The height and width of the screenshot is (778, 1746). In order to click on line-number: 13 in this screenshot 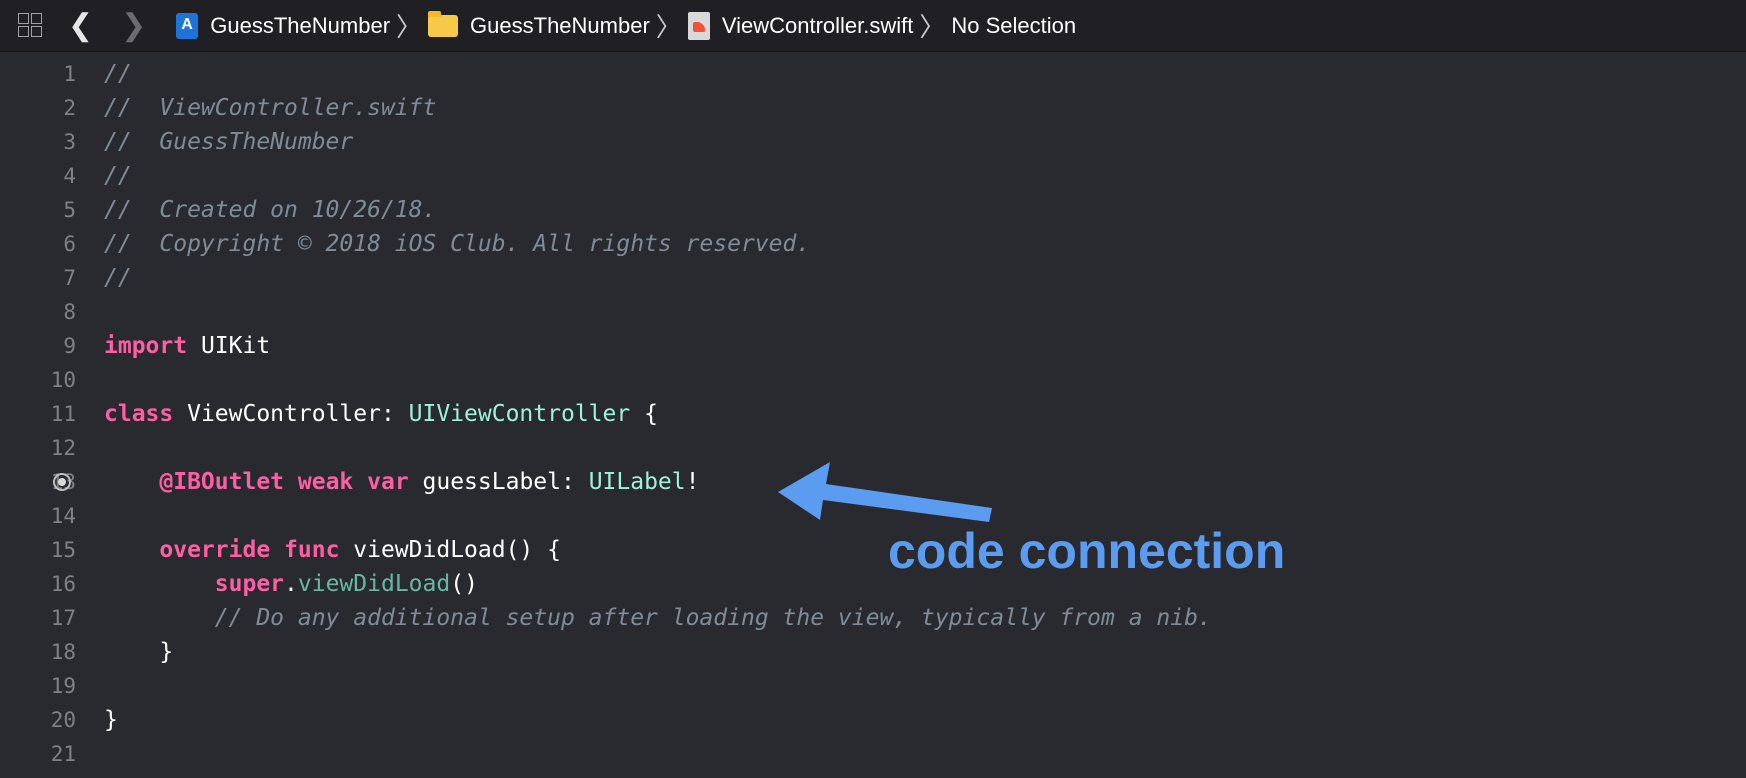, I will do `click(63, 482)`.